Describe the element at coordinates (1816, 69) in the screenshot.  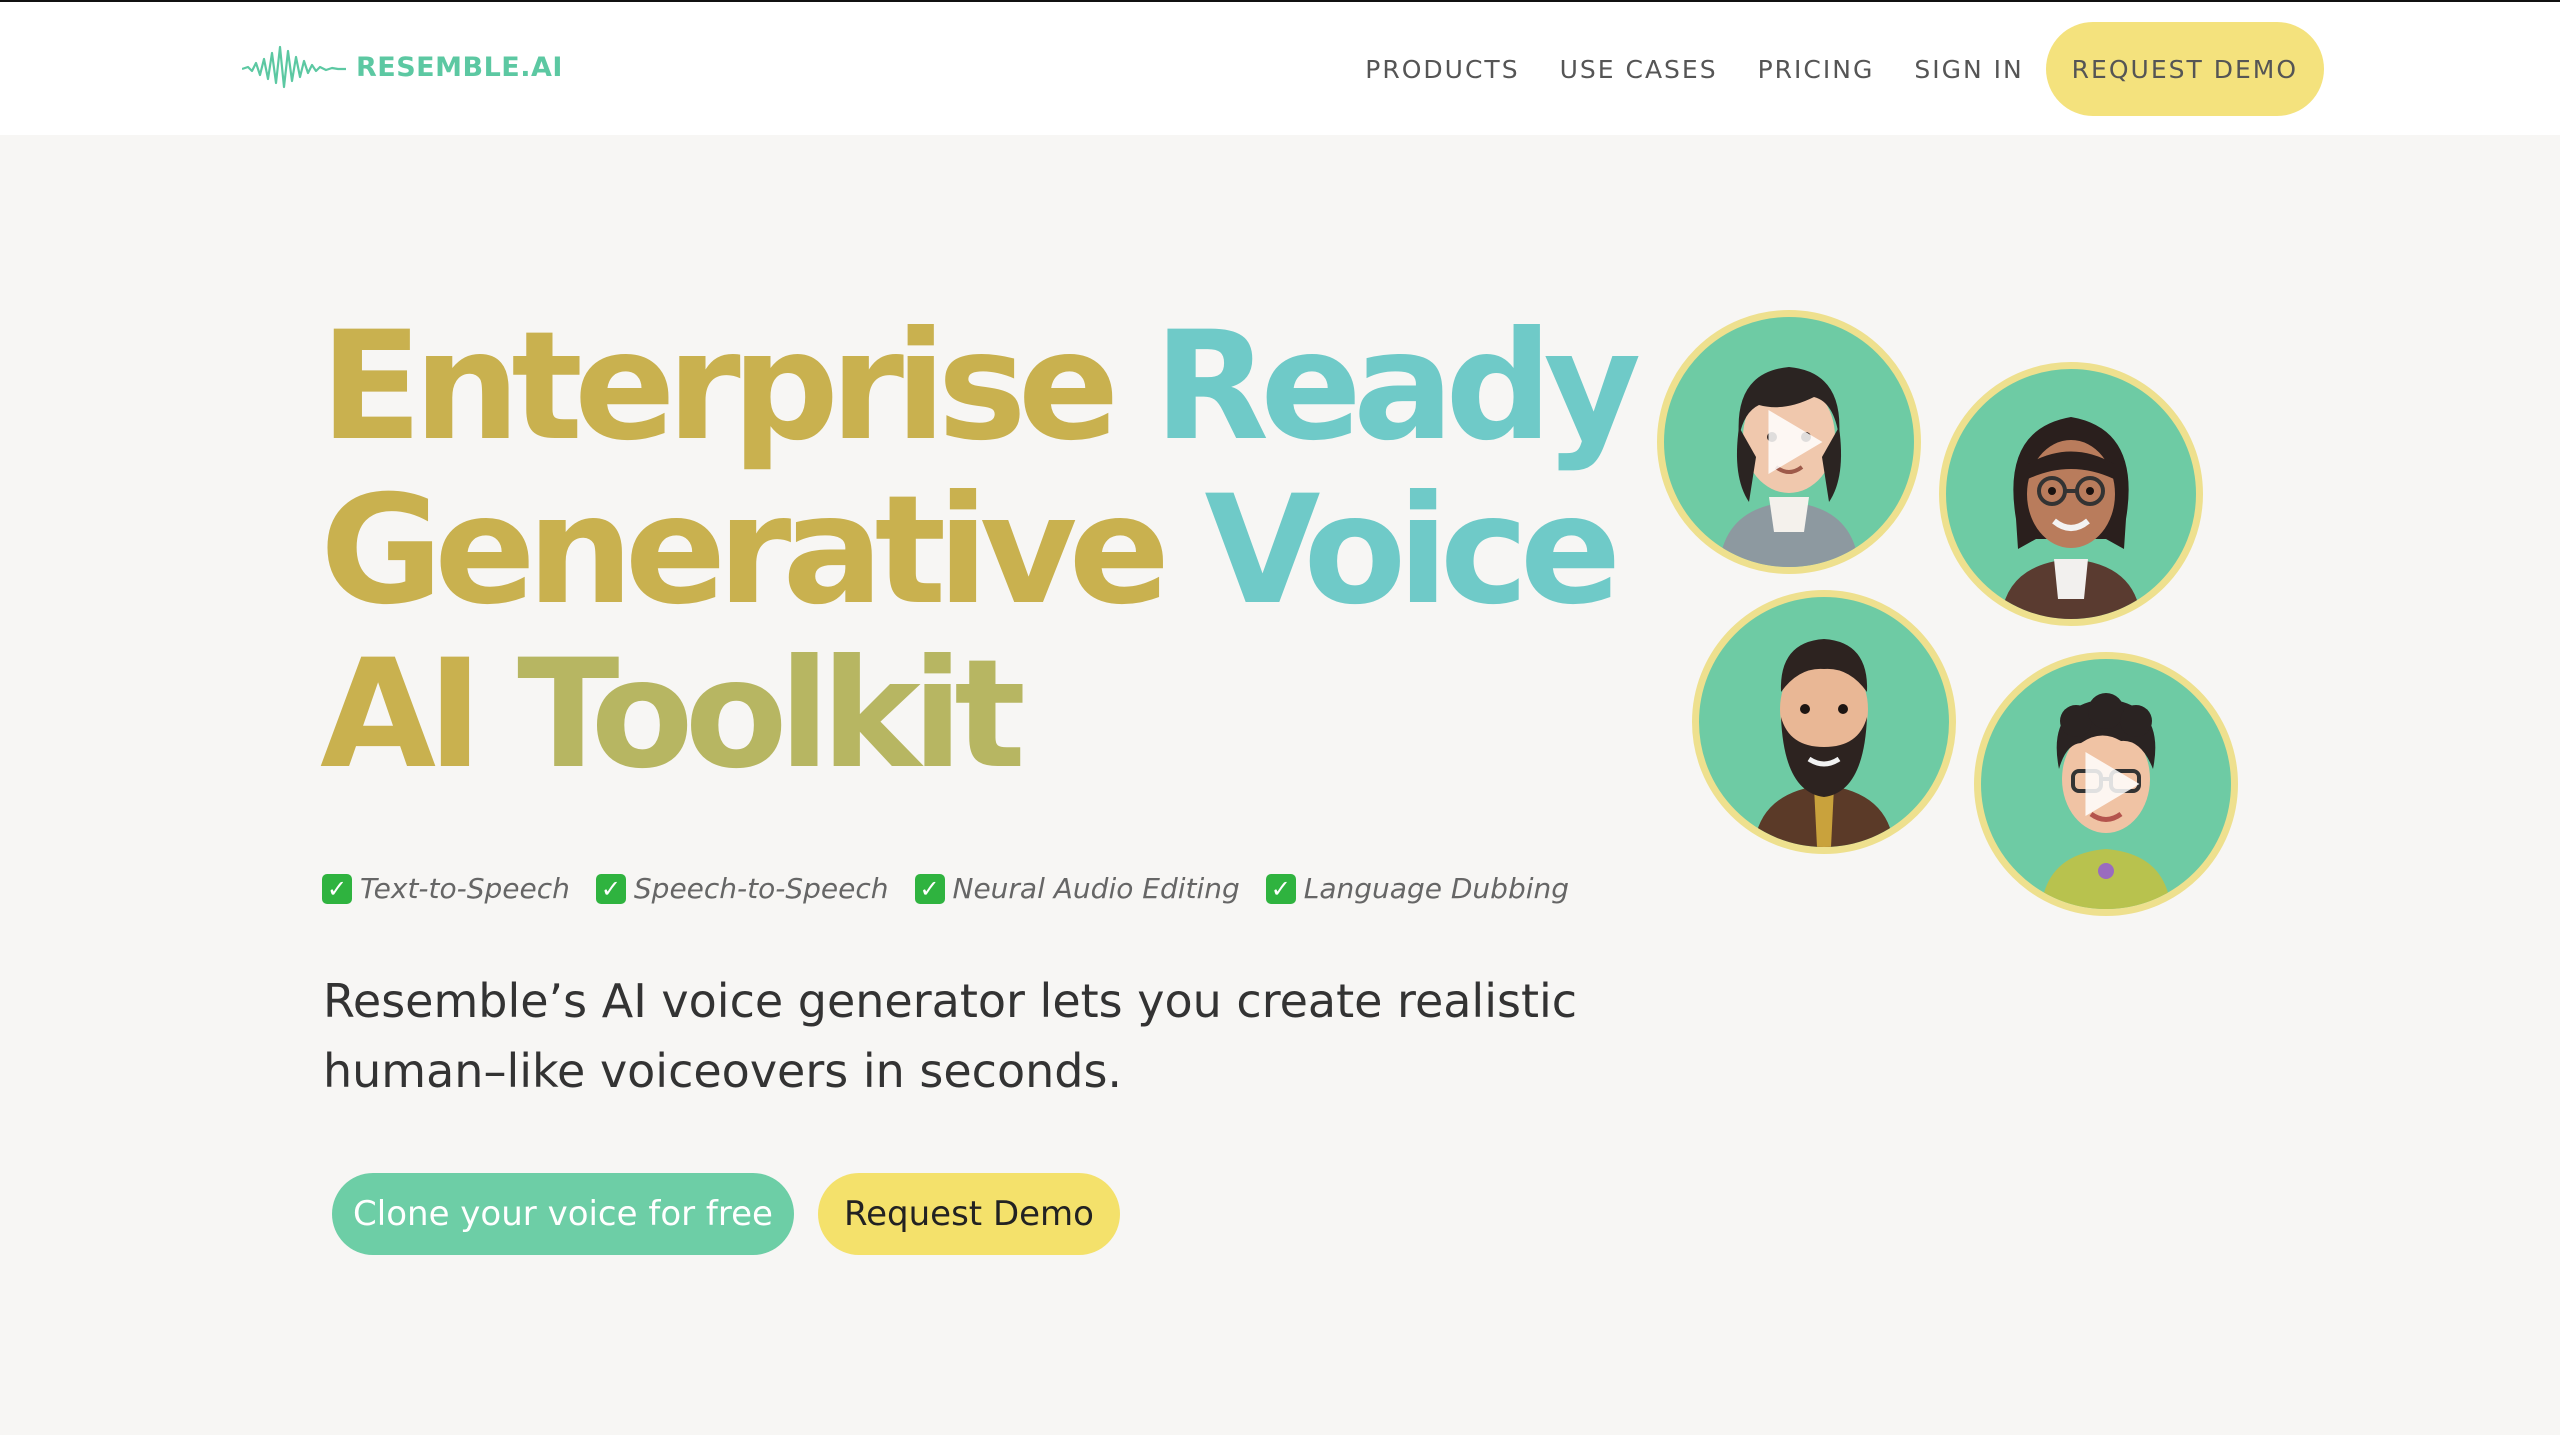
I see `nav-pricing: PRICING` at that location.